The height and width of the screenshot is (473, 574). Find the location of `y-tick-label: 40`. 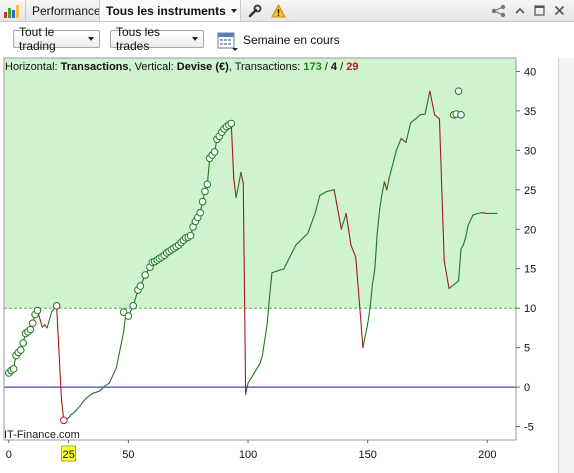

y-tick-label: 40 is located at coordinates (530, 72).